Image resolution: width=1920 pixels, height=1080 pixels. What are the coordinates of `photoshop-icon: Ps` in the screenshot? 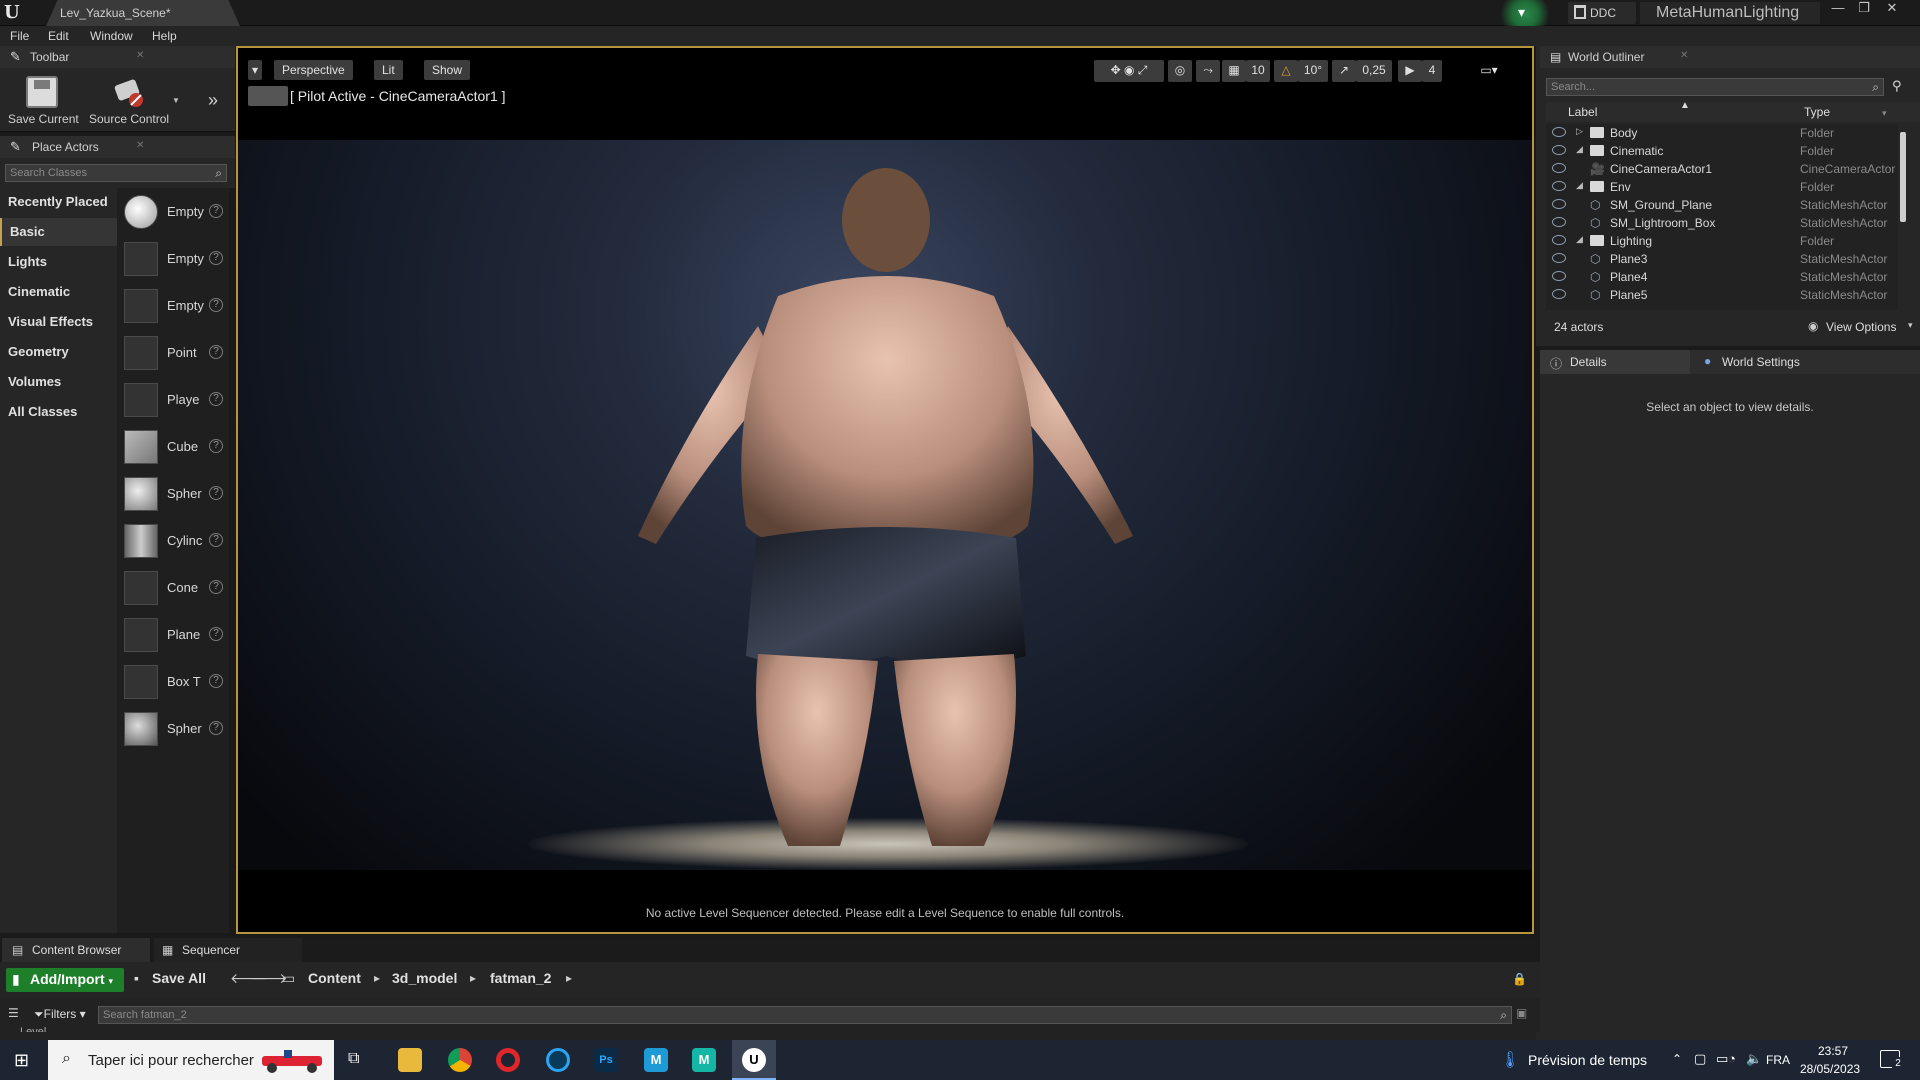 It's located at (606, 1060).